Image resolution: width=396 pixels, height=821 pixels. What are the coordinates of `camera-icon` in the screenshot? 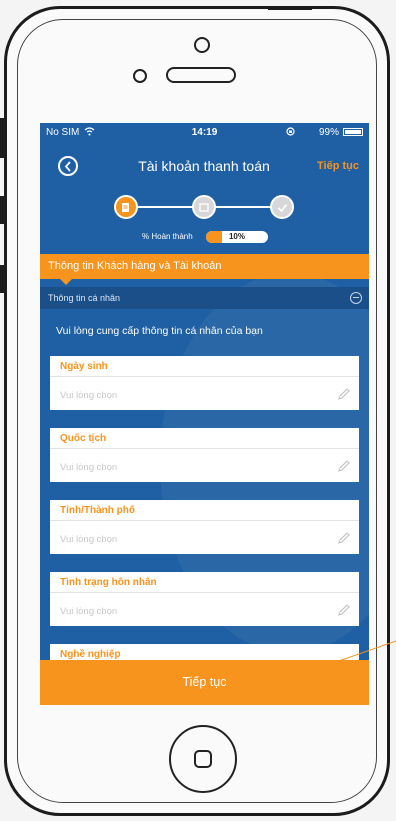 It's located at (202, 45).